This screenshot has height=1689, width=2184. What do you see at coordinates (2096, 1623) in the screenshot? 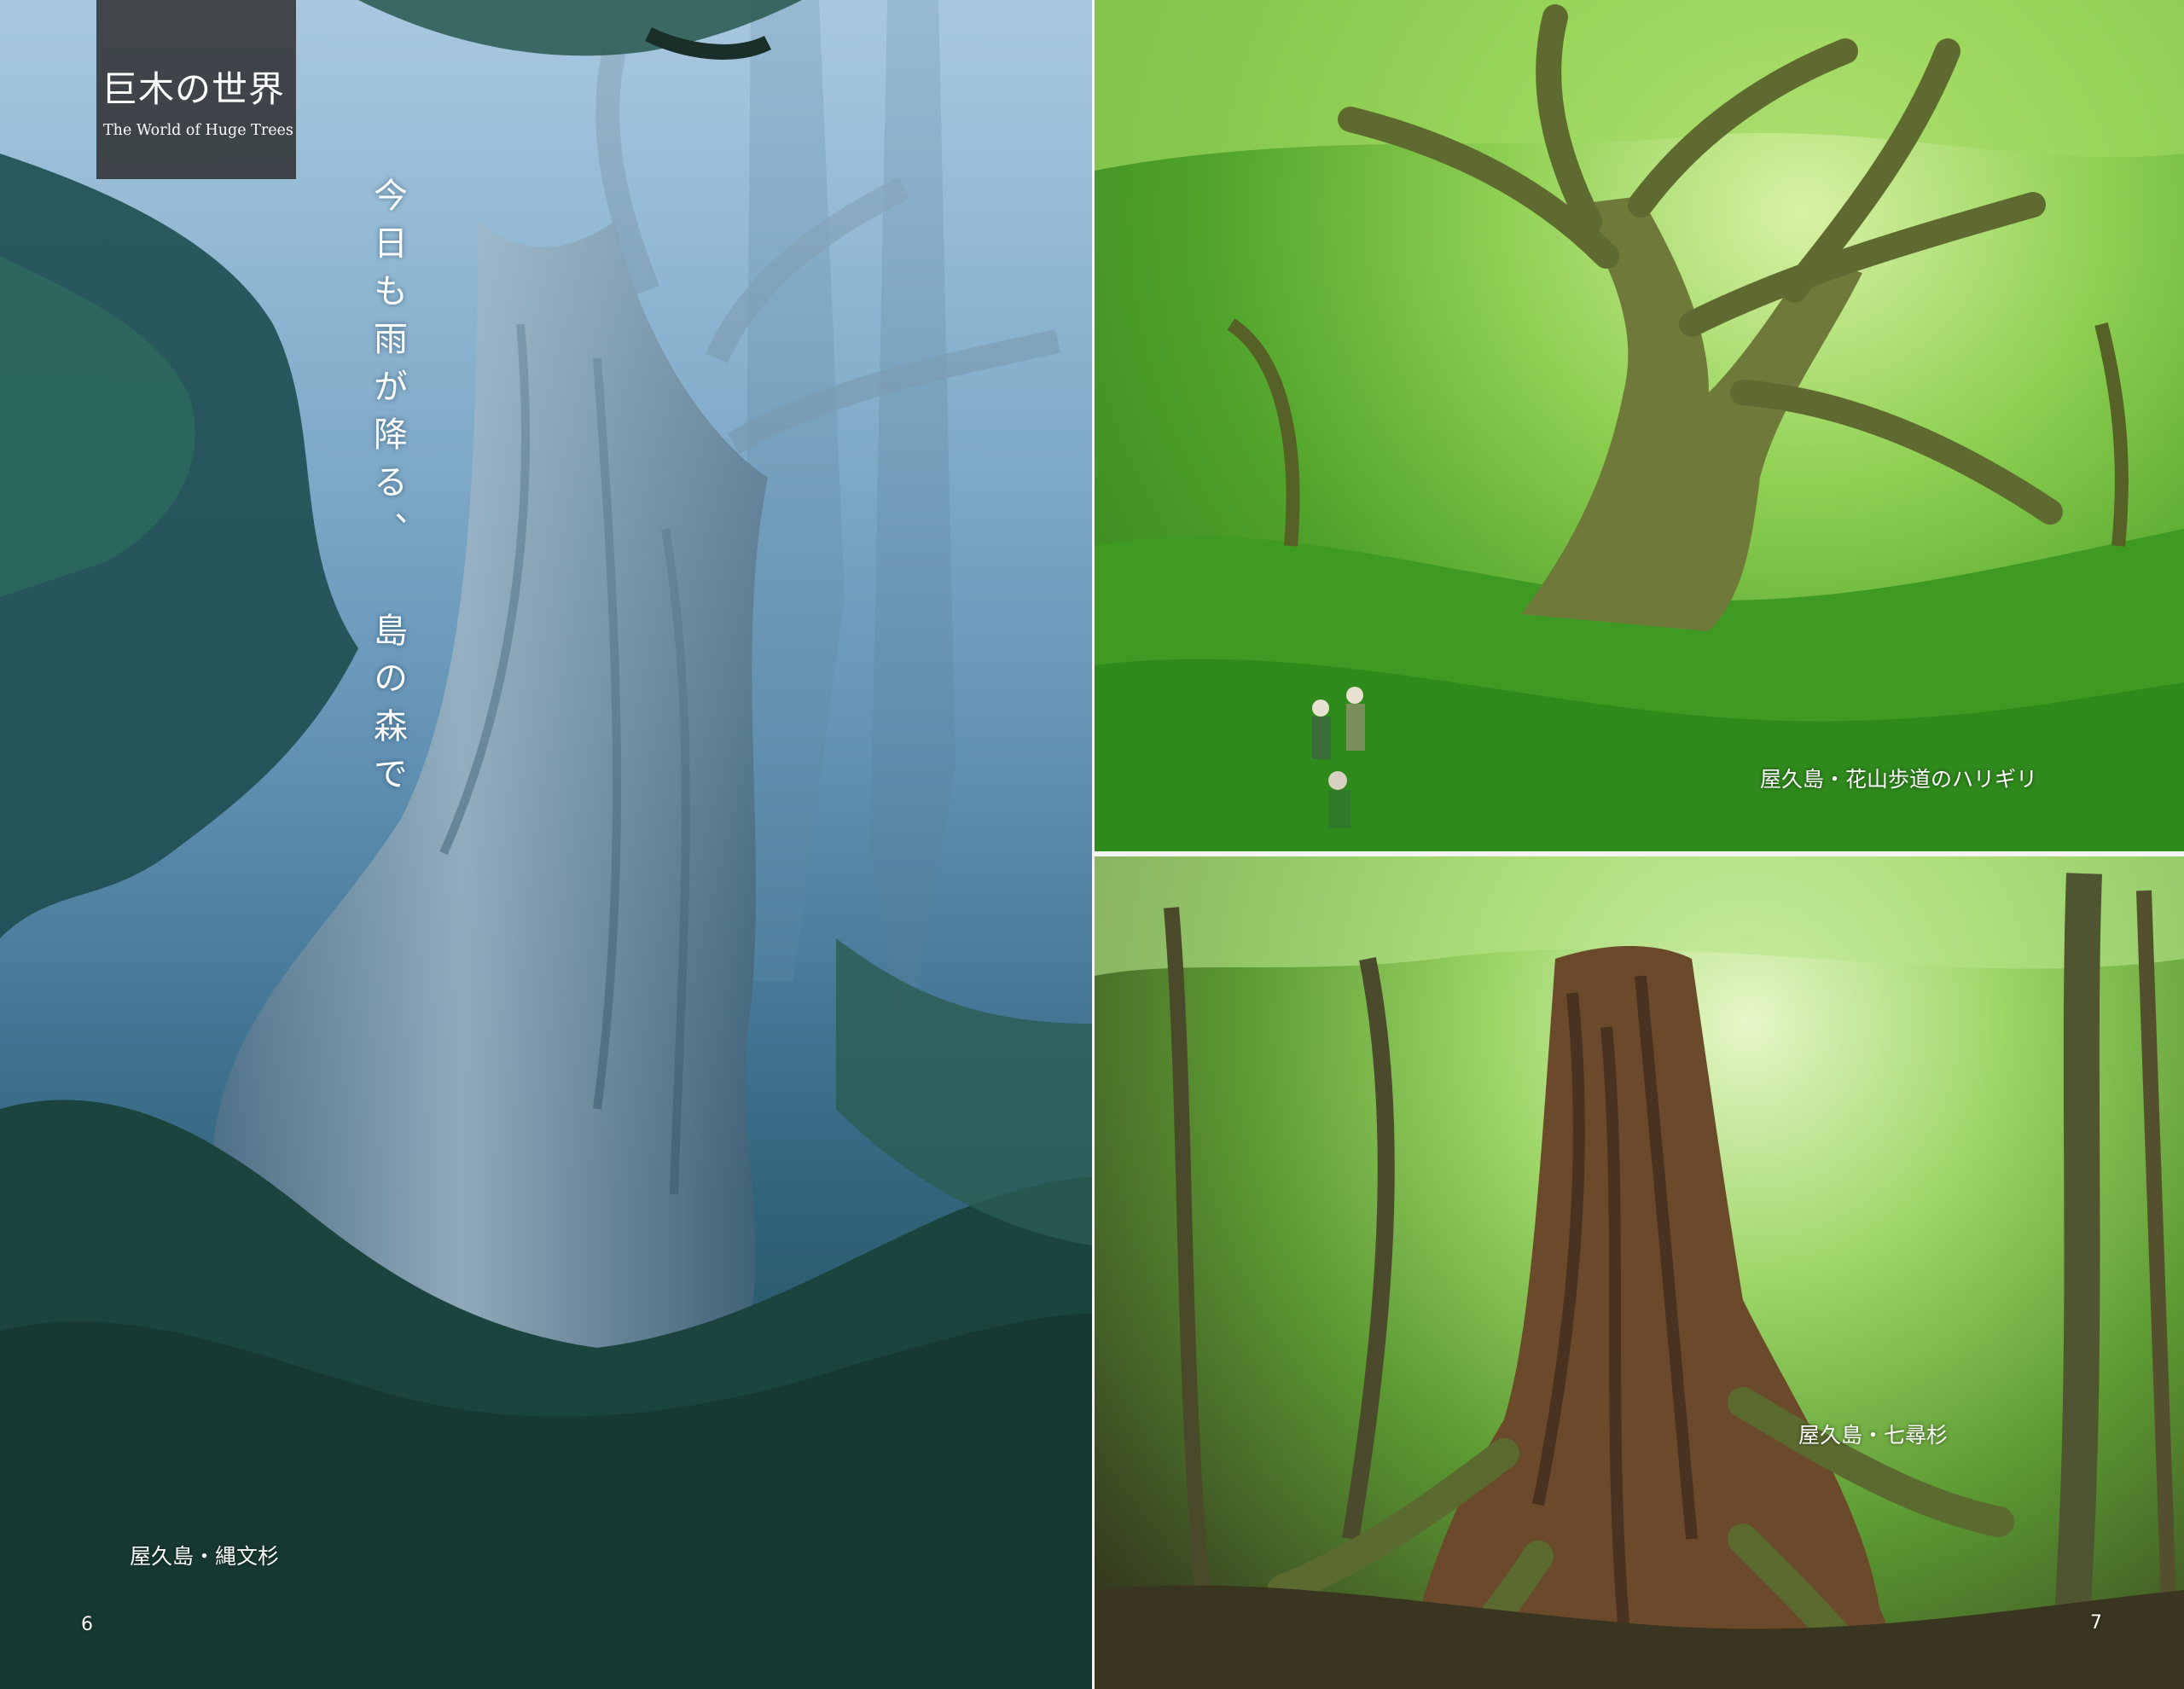
I see `page-number-right: 7` at bounding box center [2096, 1623].